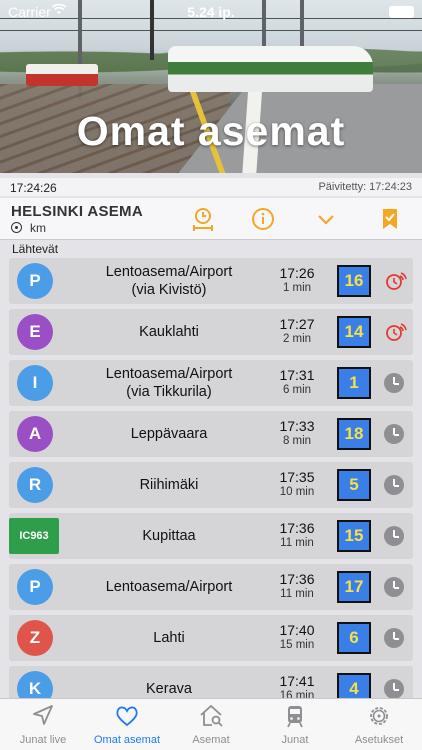  I want to click on departure-row: E Kauklahti 17:27 2 min 14, so click(211, 332).